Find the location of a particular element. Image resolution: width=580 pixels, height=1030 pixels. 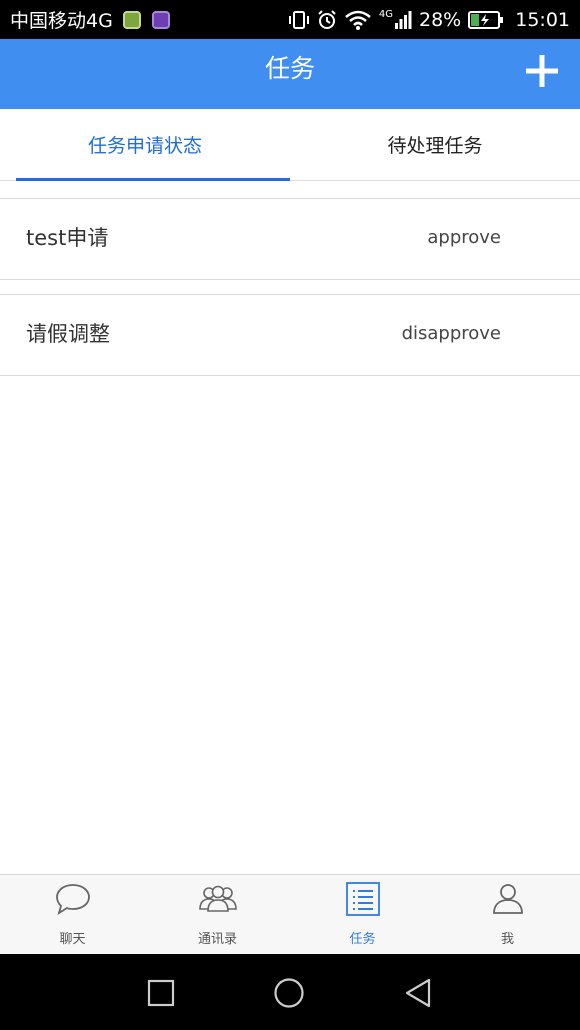

app-bar: 任务 is located at coordinates (290, 74).